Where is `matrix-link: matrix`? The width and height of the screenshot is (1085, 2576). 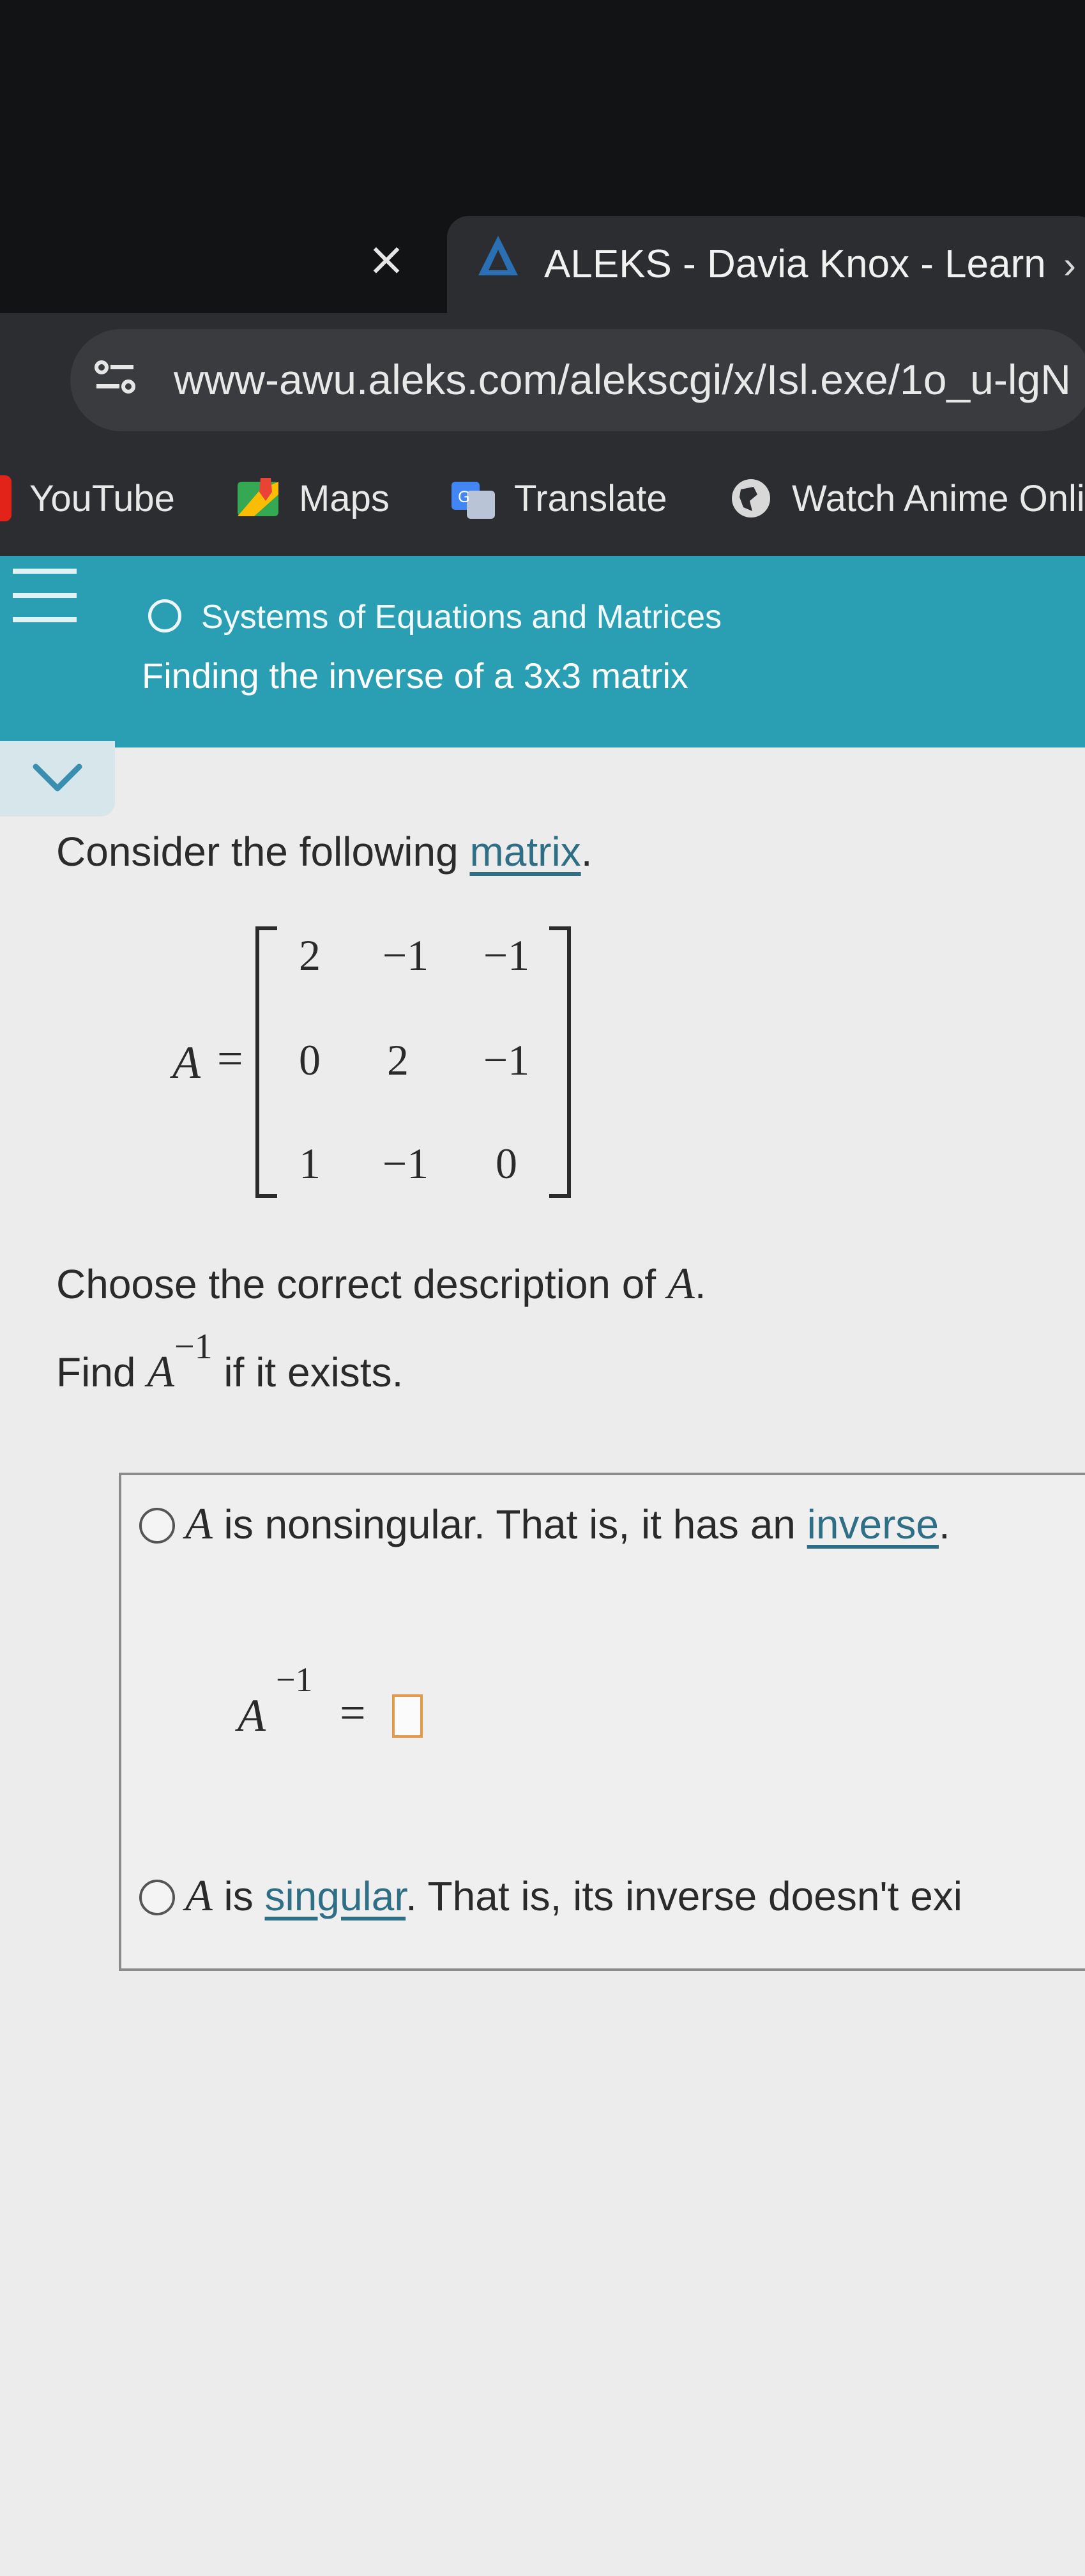 matrix-link: matrix is located at coordinates (524, 852).